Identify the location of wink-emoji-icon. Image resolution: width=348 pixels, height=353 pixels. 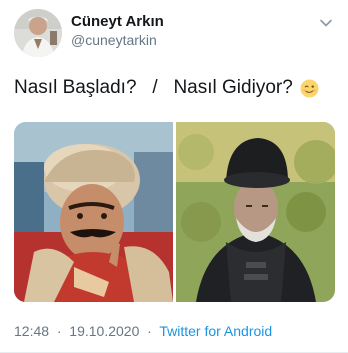
(309, 88).